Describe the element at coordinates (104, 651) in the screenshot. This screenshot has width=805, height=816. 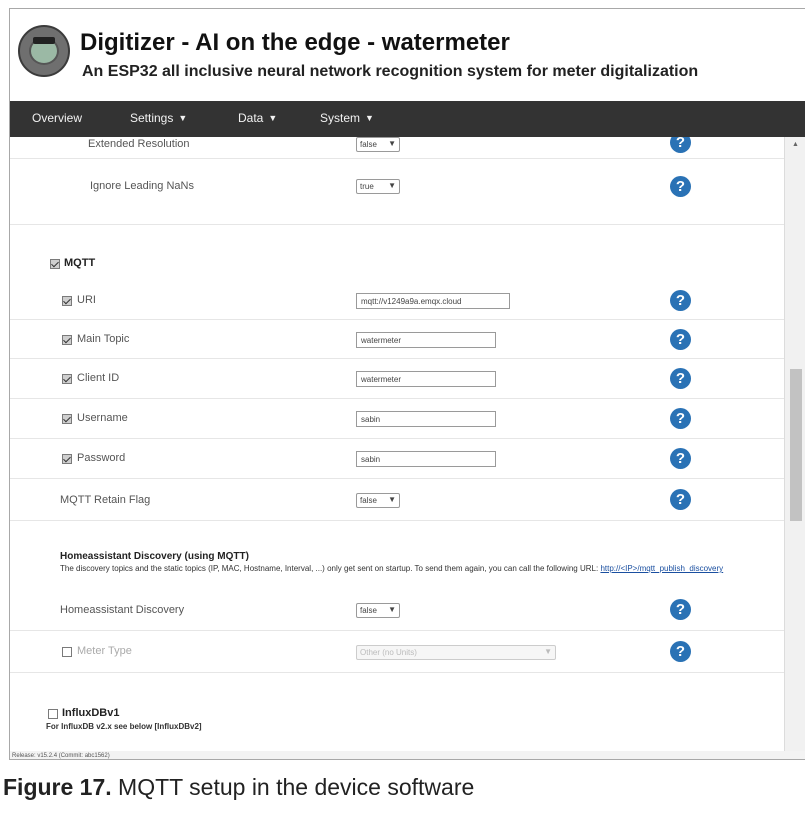
I see `meter-type-label: Meter Type` at that location.